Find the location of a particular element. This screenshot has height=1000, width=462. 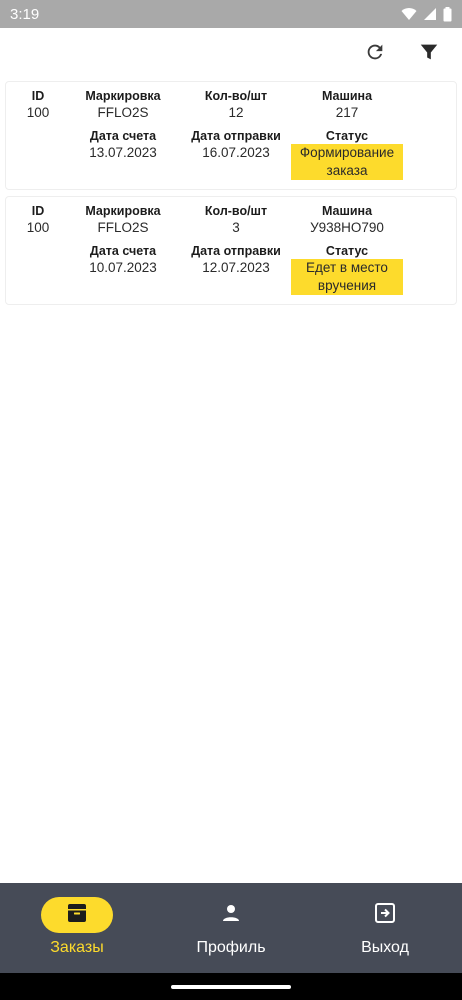

status-badge: Едет в место вручения is located at coordinates (347, 277).